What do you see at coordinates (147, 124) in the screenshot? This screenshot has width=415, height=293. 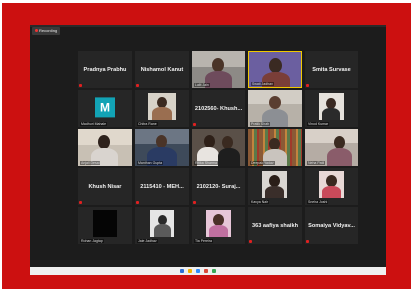 I see `participant-caption: Chitra Rane` at bounding box center [147, 124].